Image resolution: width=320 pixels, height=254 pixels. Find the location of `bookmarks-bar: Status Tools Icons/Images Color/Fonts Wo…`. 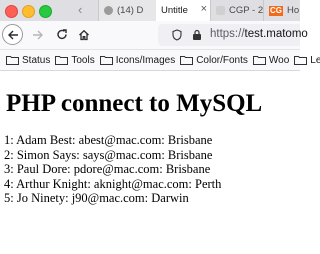

bookmarks-bar: Status Tools Icons/Images Color/Fonts Wo… is located at coordinates (160, 60).